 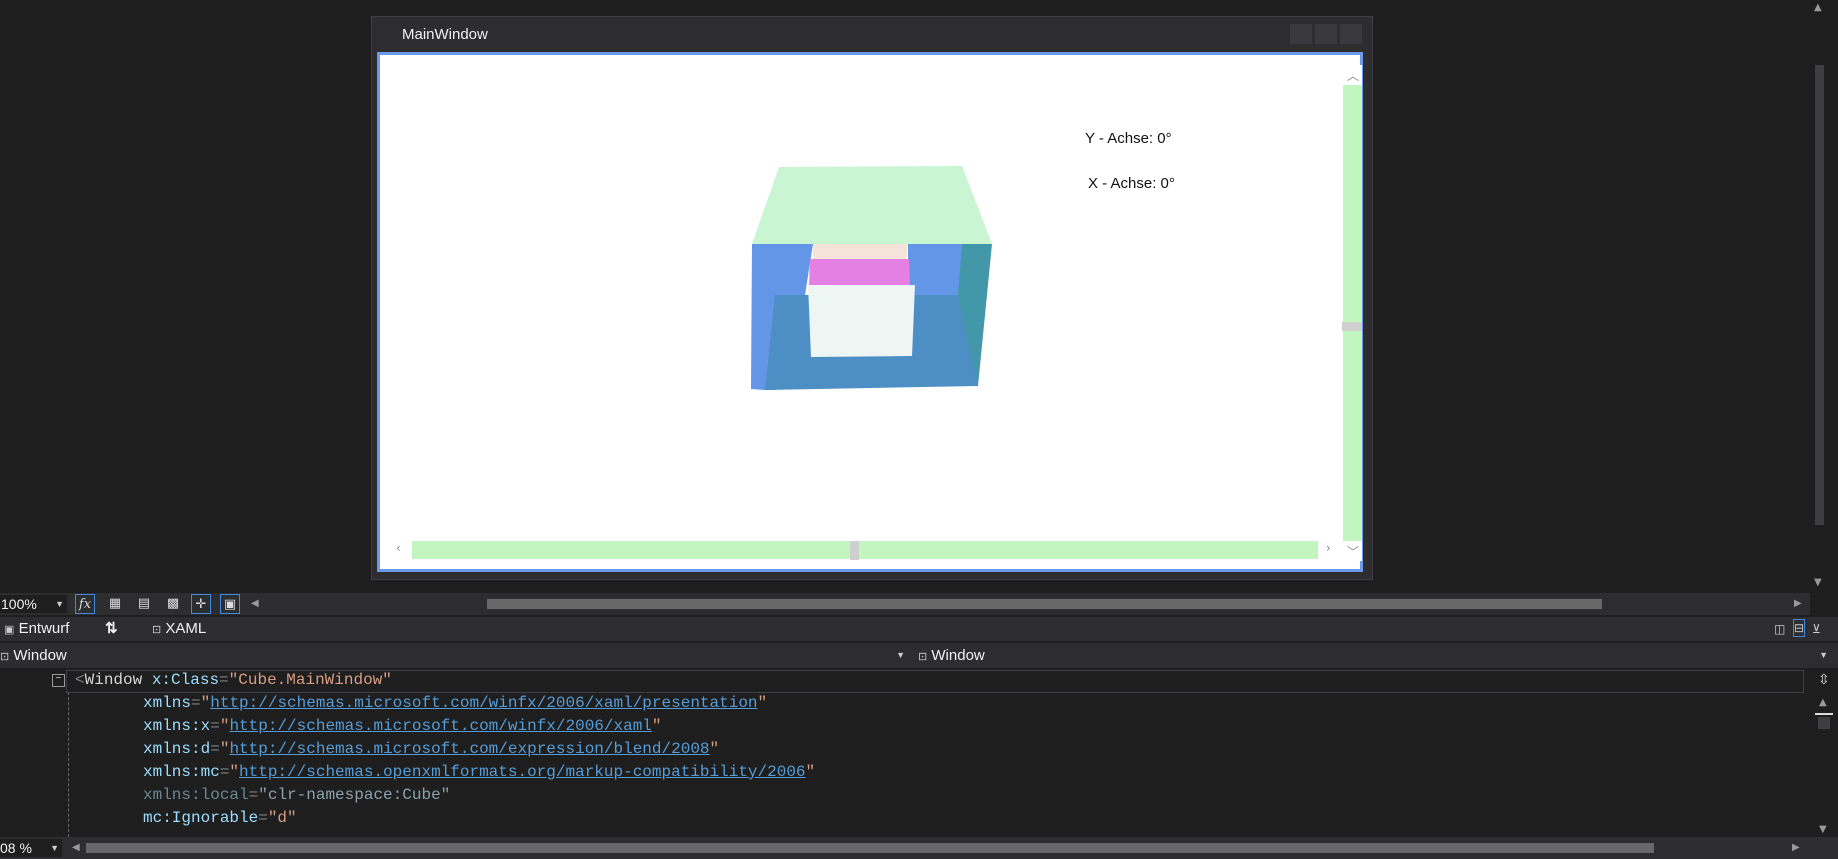 I want to click on split-editor-icon: ⇳, so click(x=1824, y=679).